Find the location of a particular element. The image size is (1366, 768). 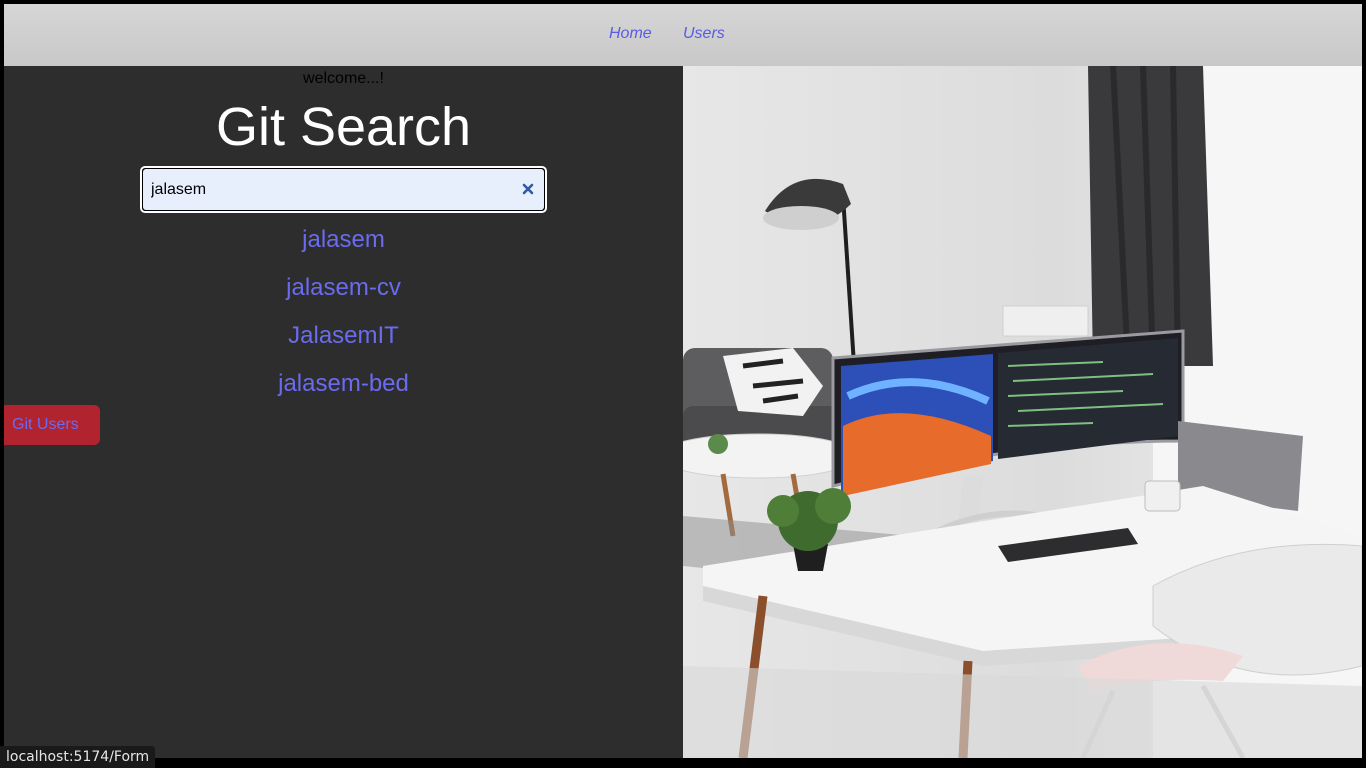

welcome-text: welcome...! is located at coordinates (343, 78).